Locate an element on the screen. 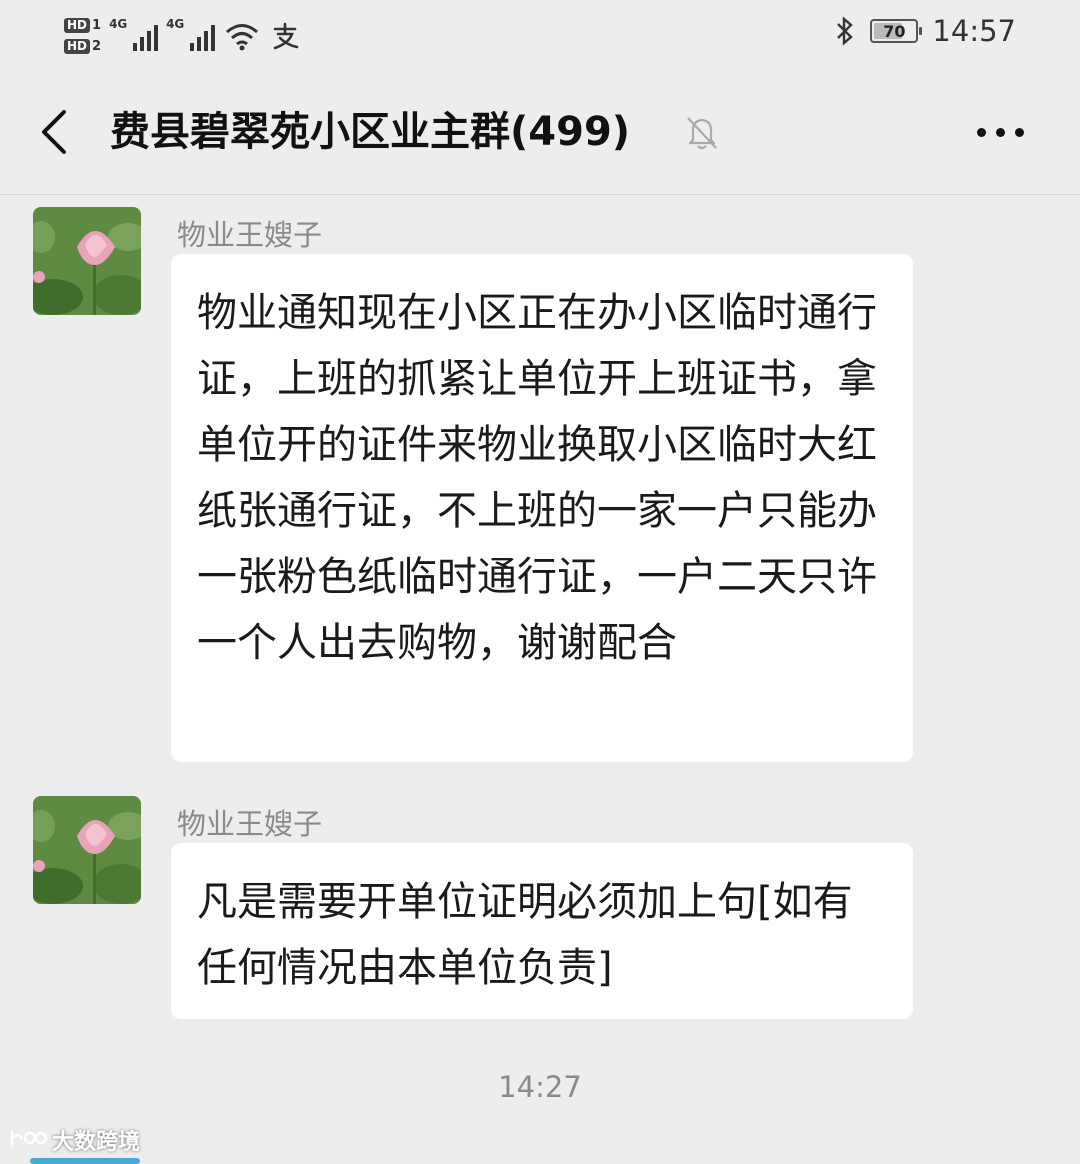 Image resolution: width=1080 pixels, height=1164 pixels. watermark-logo-icon is located at coordinates (29, 1139).